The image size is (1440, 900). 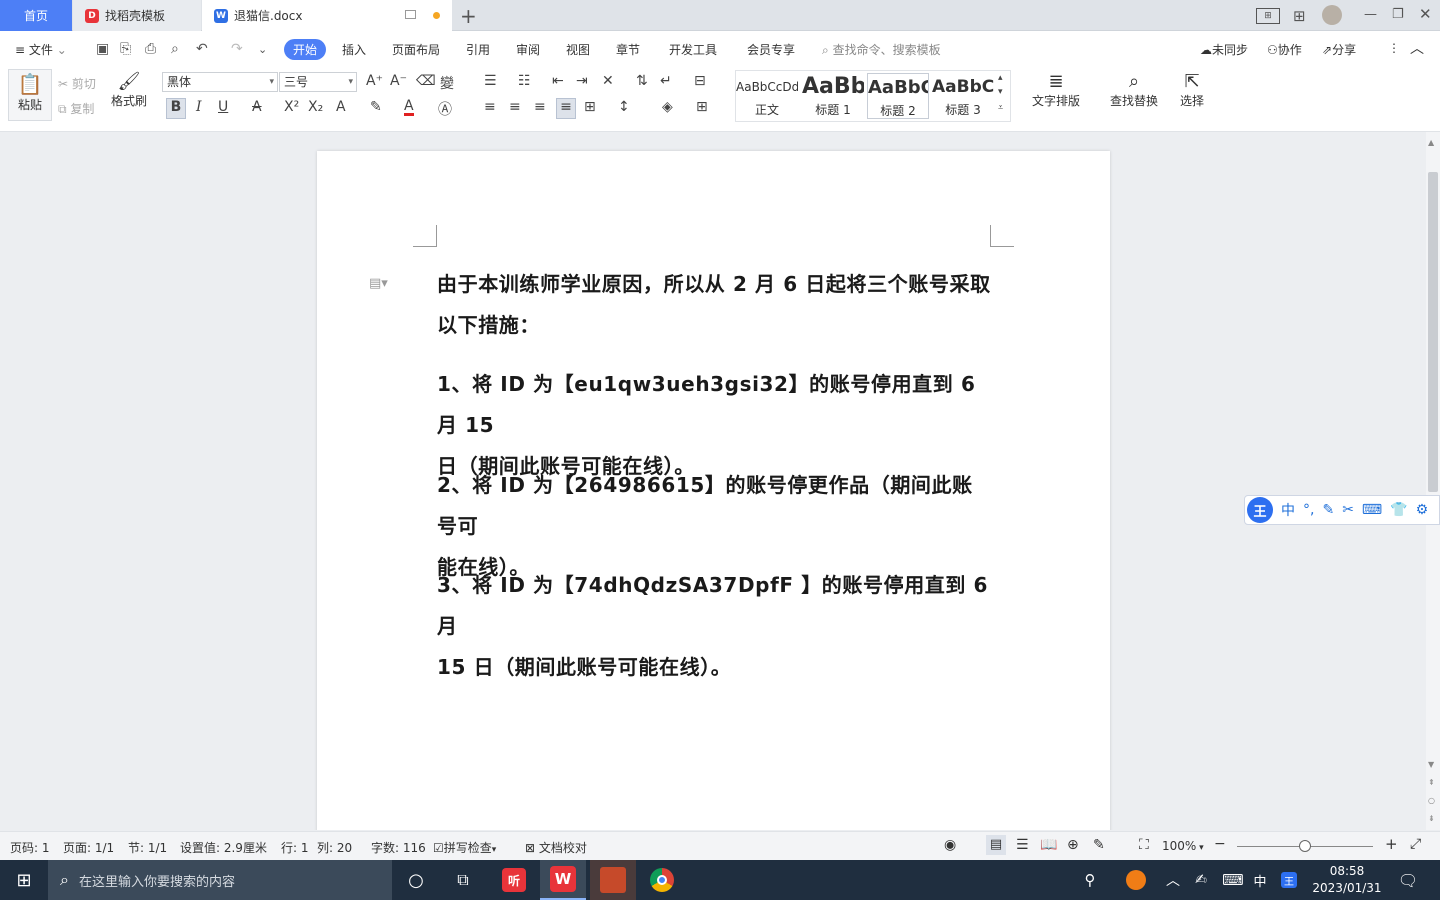 I want to click on text-layout-button: ≣ 文字排版, so click(x=1056, y=90).